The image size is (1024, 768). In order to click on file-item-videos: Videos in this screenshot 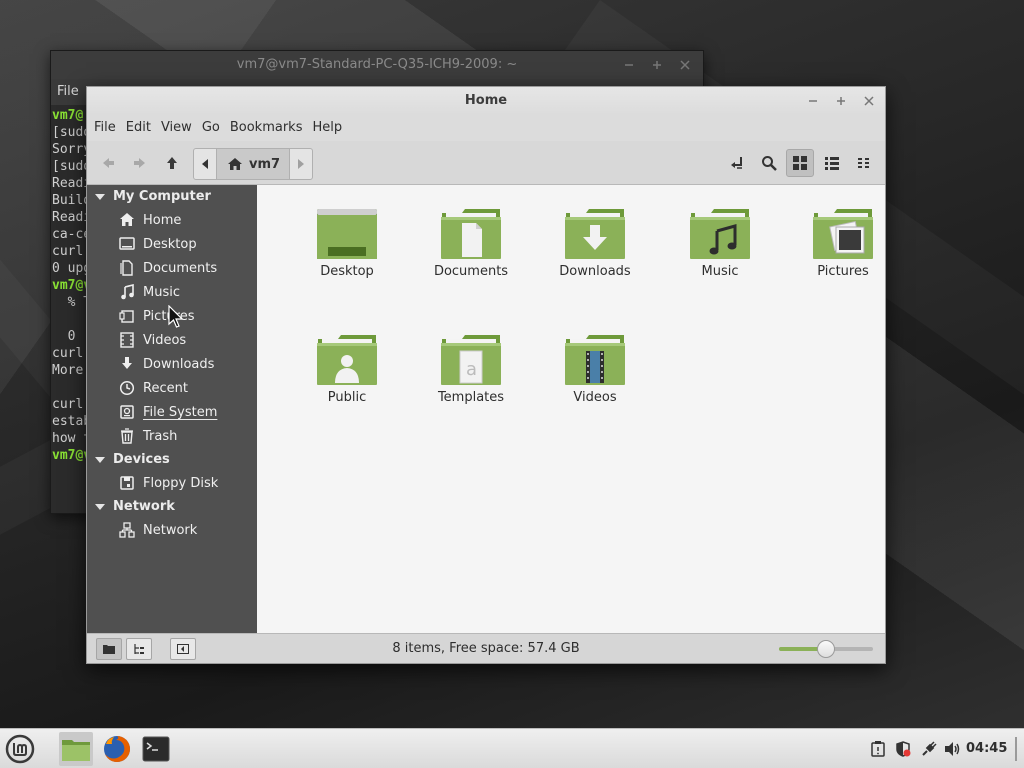, I will do `click(595, 369)`.